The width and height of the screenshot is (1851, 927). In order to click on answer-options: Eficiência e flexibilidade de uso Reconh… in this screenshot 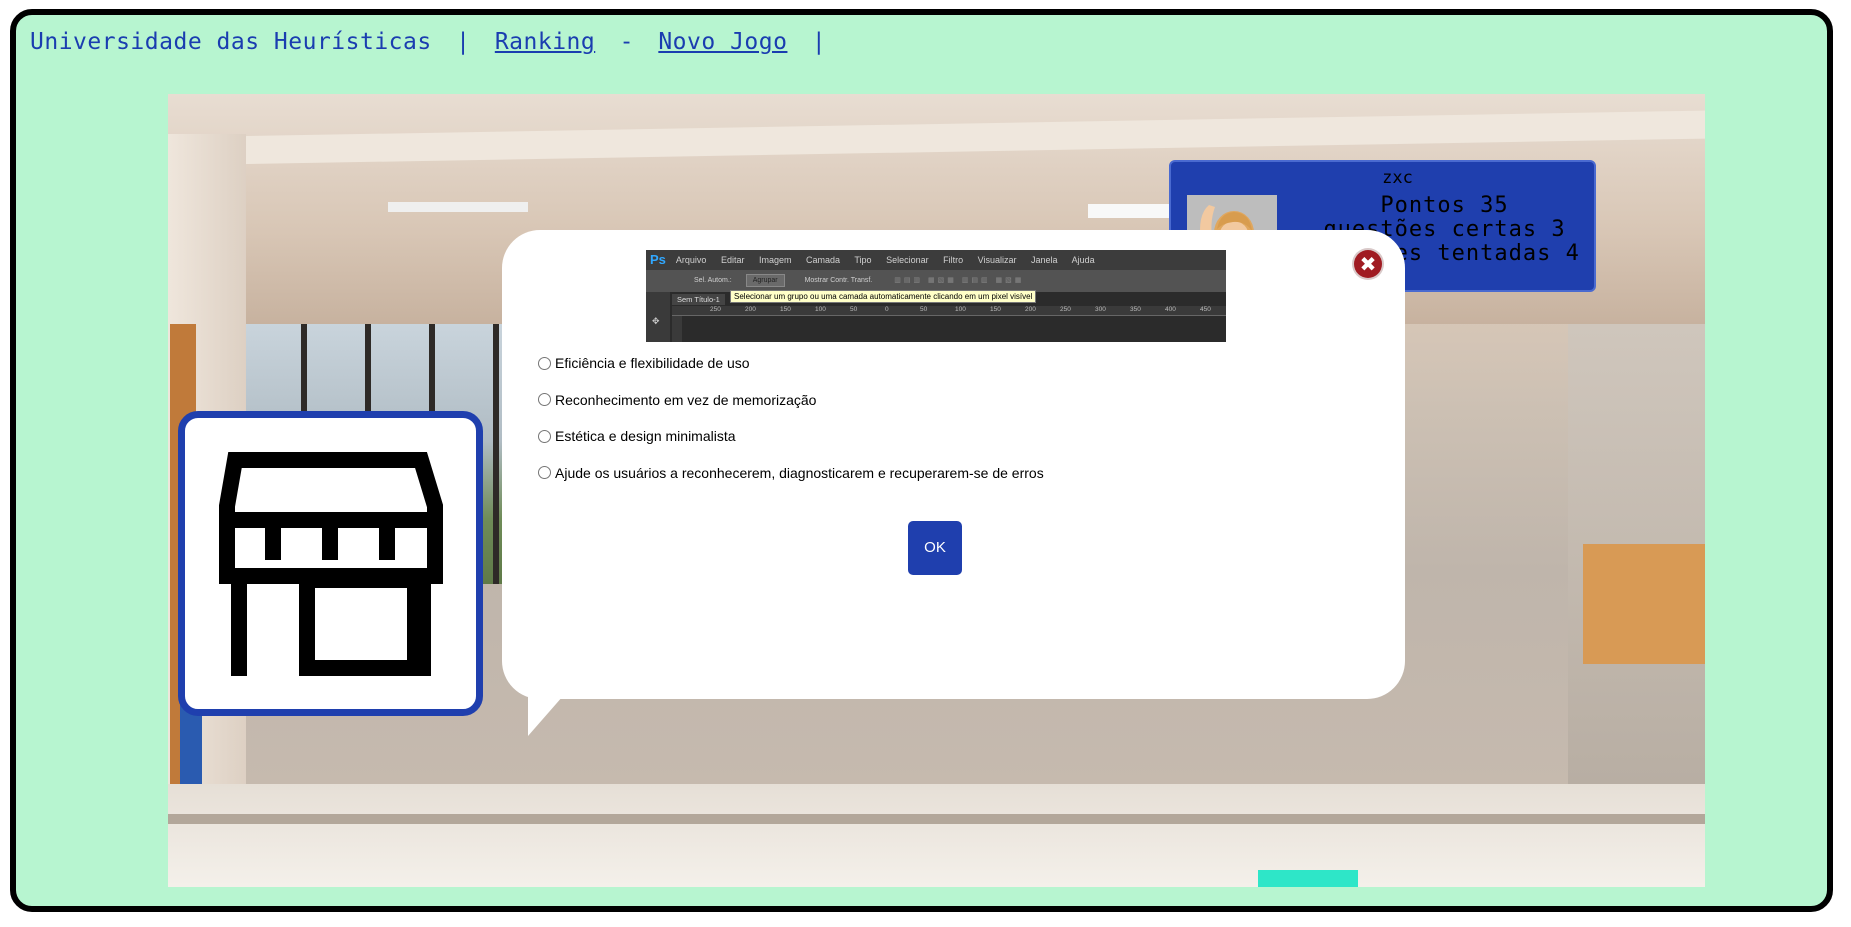, I will do `click(791, 425)`.